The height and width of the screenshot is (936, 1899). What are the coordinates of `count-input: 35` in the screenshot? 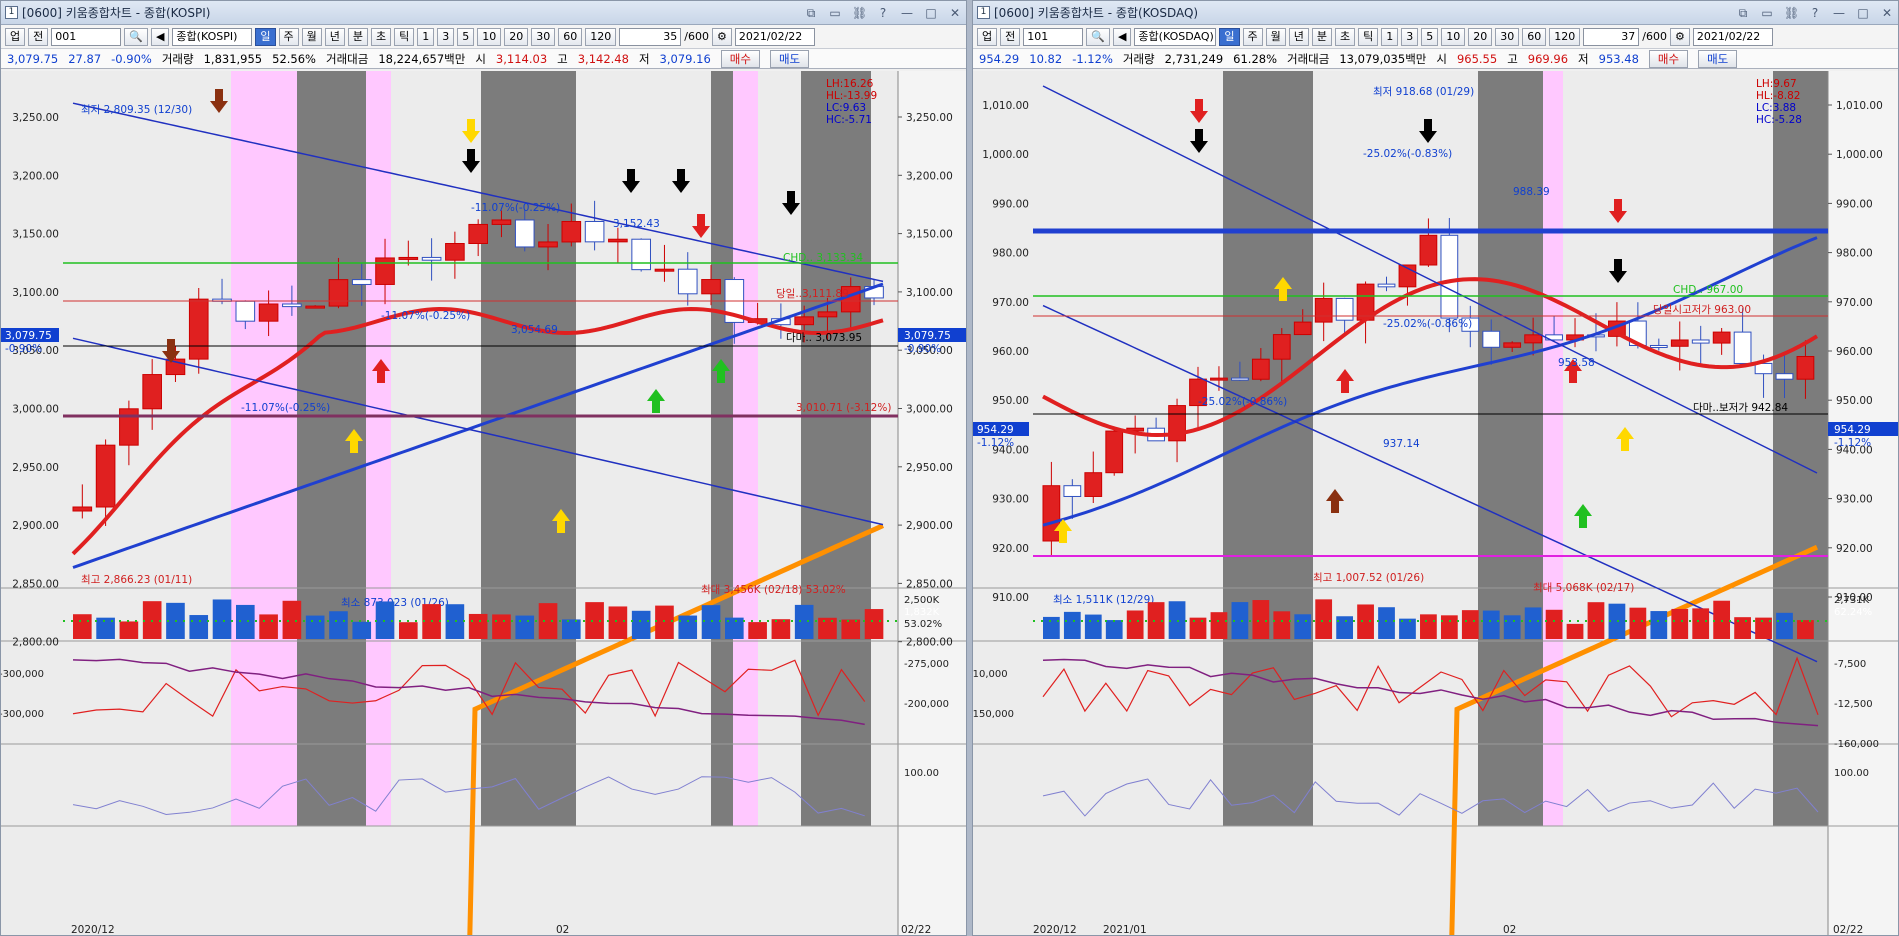 It's located at (650, 36).